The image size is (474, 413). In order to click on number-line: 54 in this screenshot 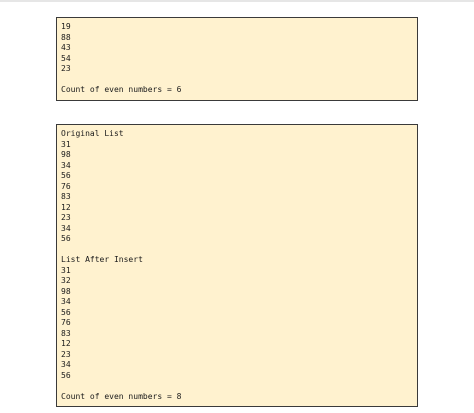, I will do `click(66, 58)`.